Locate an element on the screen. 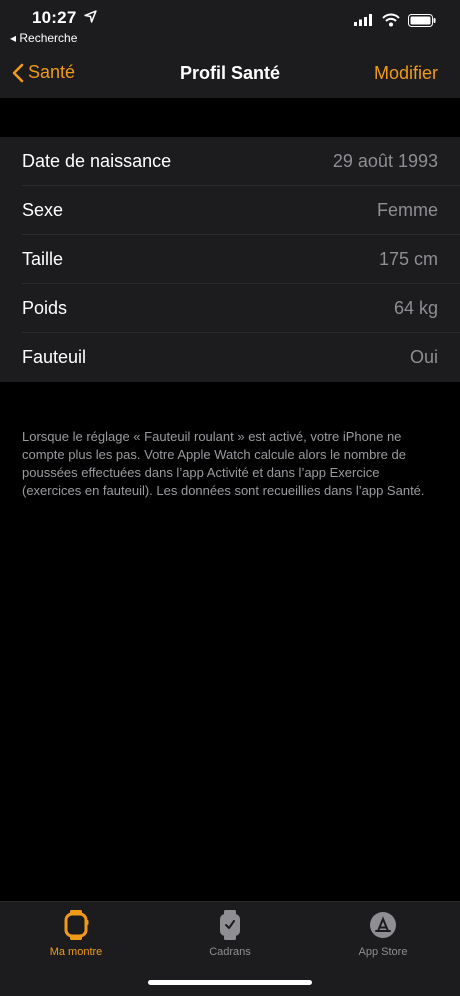  row-value: 64 kg is located at coordinates (415, 308).